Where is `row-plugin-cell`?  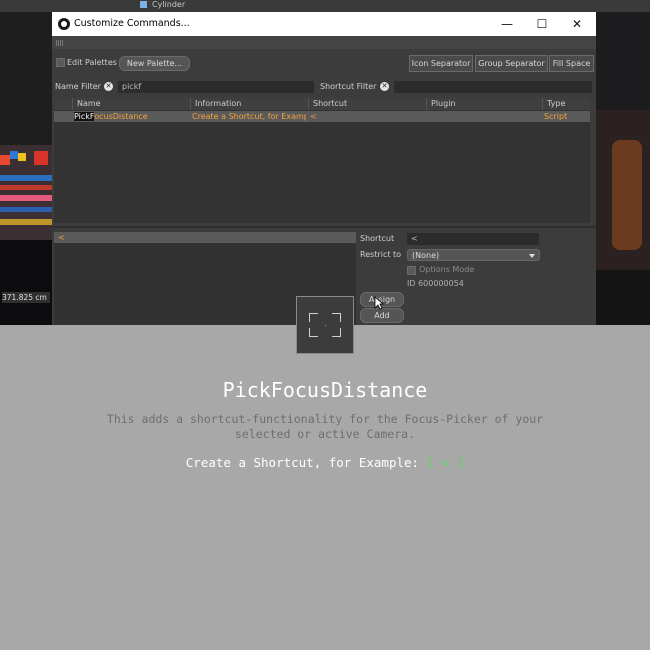 row-plugin-cell is located at coordinates (484, 116).